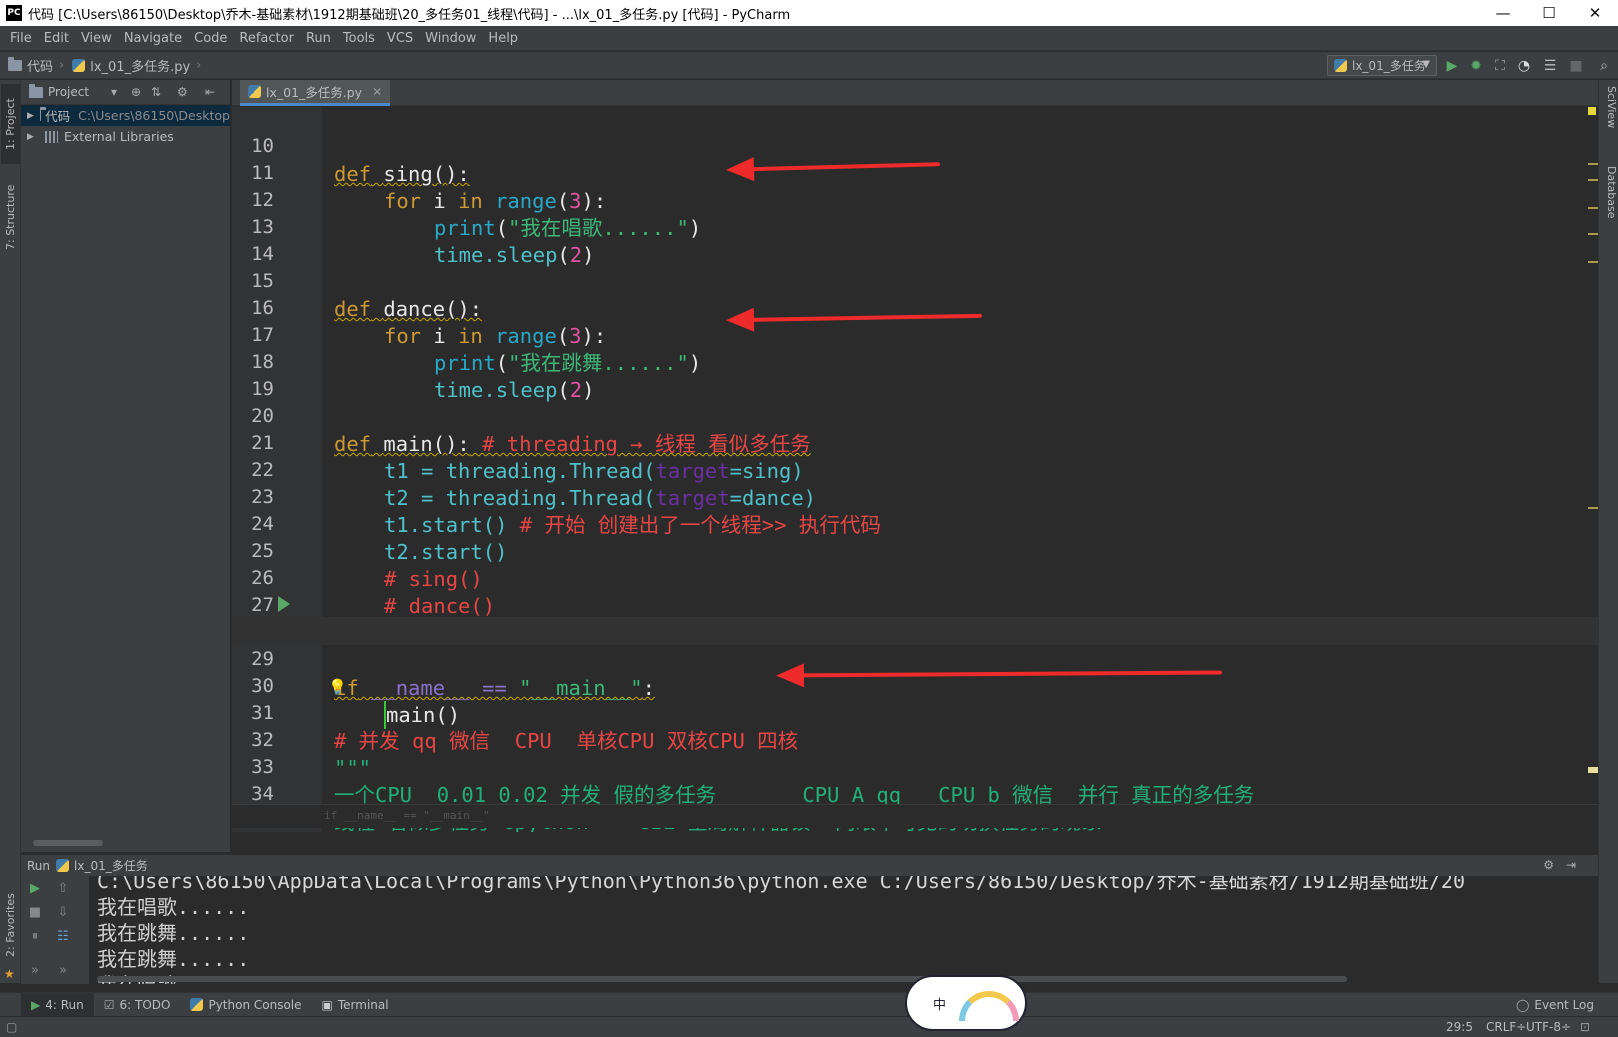  I want to click on menu-view: View, so click(96, 38).